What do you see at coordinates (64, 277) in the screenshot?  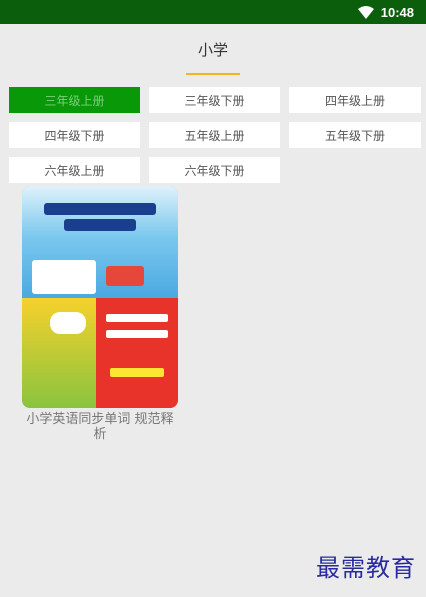 I see `cover-flashcards-art` at bounding box center [64, 277].